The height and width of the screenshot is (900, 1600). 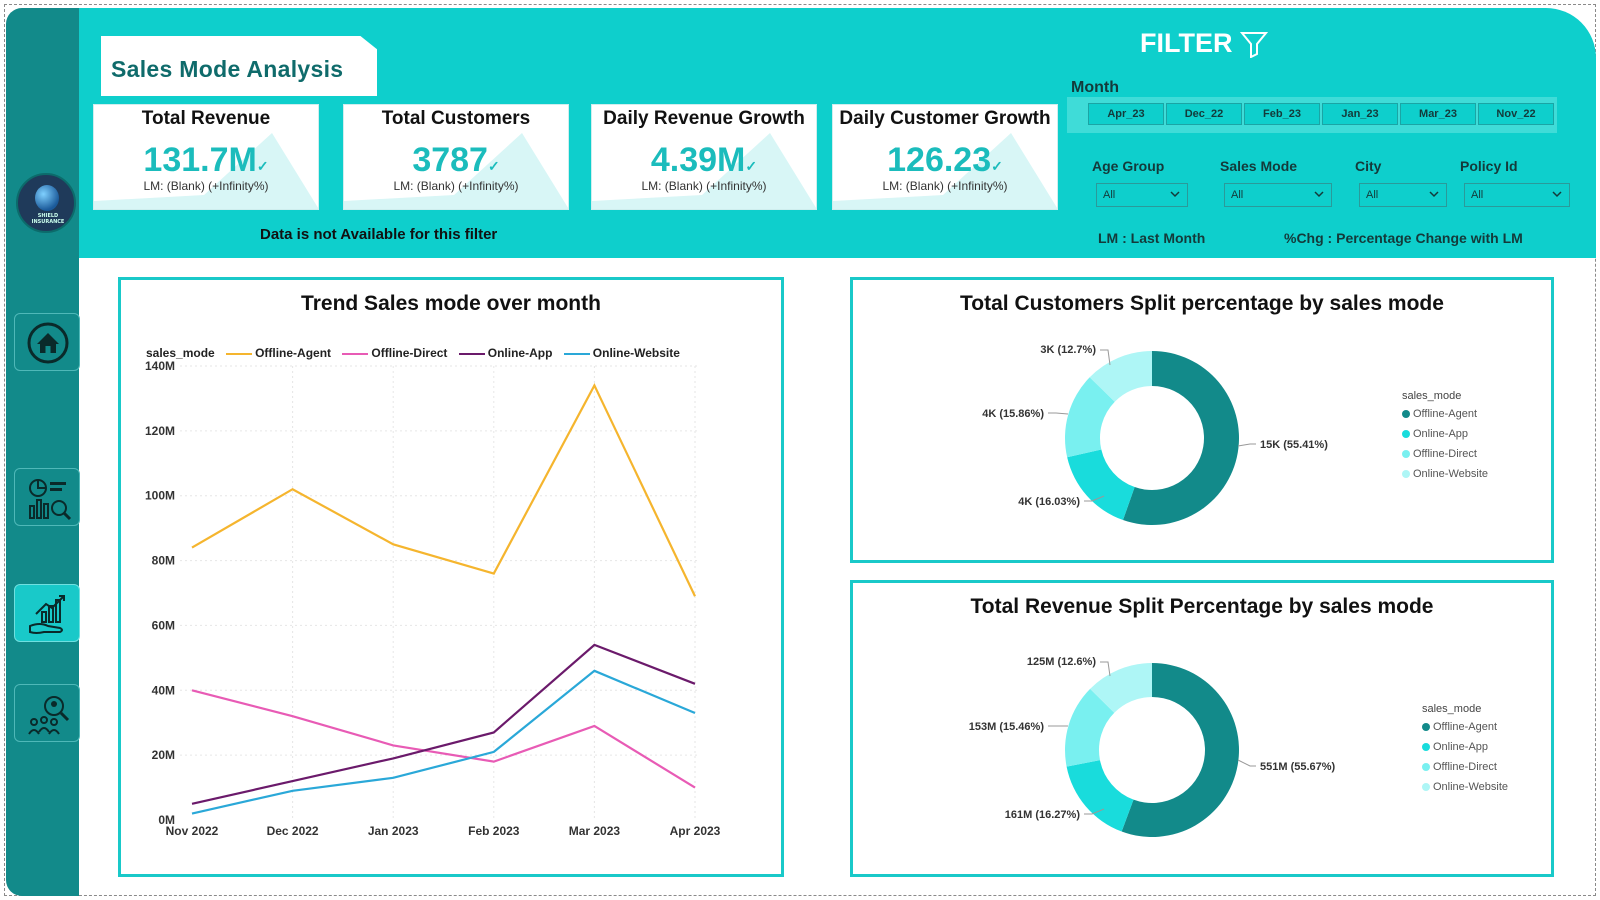 What do you see at coordinates (1095, 87) in the screenshot?
I see `month-slicer-label: Month` at bounding box center [1095, 87].